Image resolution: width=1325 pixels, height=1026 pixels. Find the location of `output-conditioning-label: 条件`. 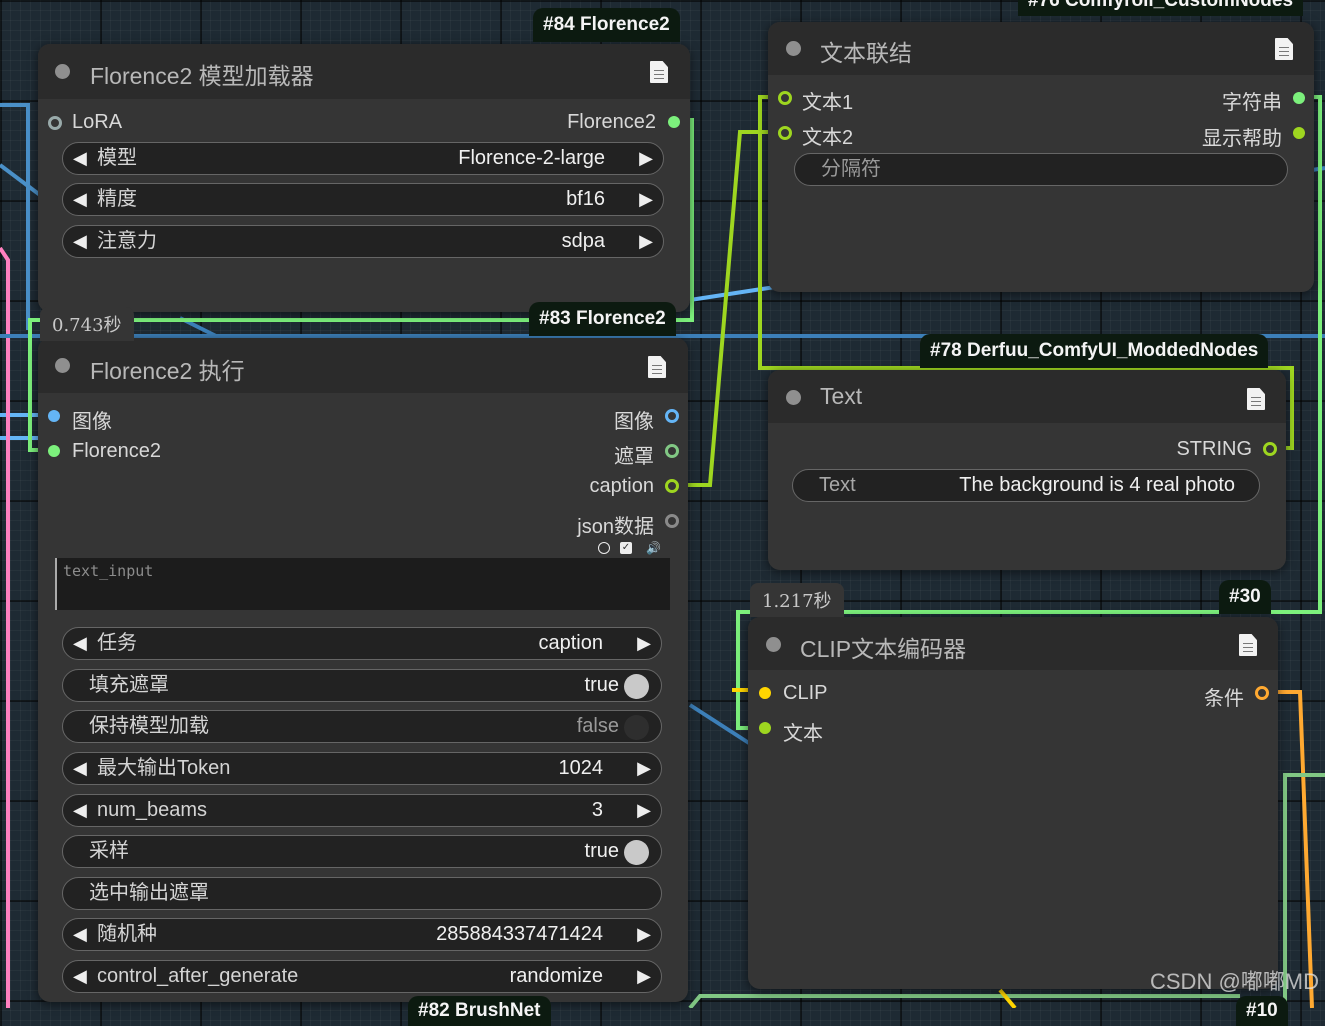

output-conditioning-label: 条件 is located at coordinates (1224, 699).